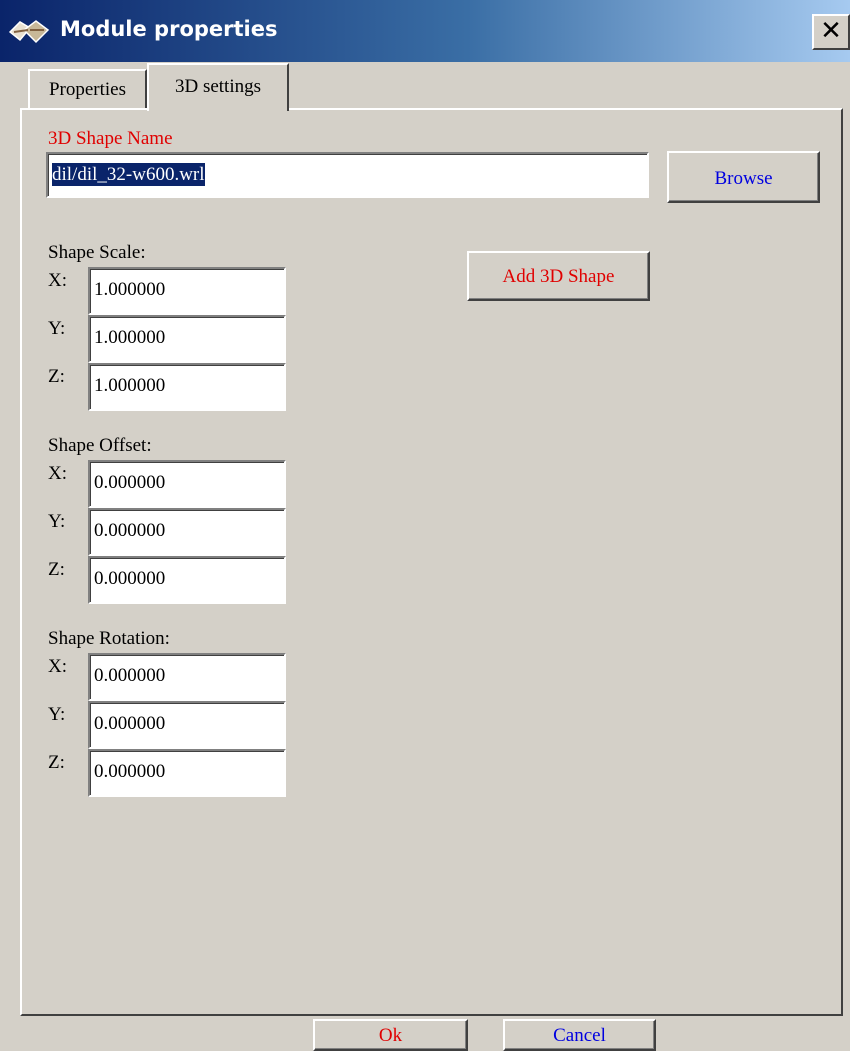 This screenshot has height=1051, width=850. Describe the element at coordinates (187, 484) in the screenshot. I see `offset-x-input: 0.000000` at that location.